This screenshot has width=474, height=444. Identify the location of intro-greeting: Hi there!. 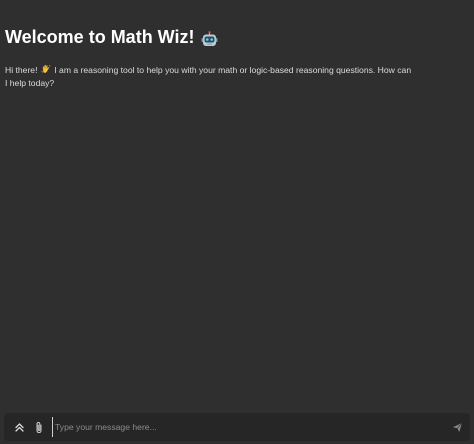
(21, 70).